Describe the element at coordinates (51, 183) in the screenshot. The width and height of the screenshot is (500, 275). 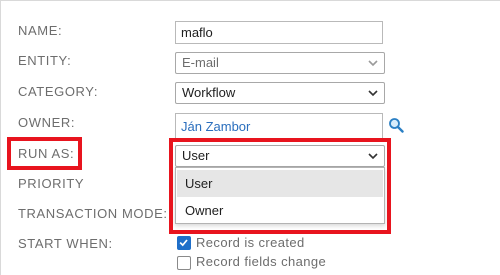
I see `priority-label: PRIORITY` at that location.